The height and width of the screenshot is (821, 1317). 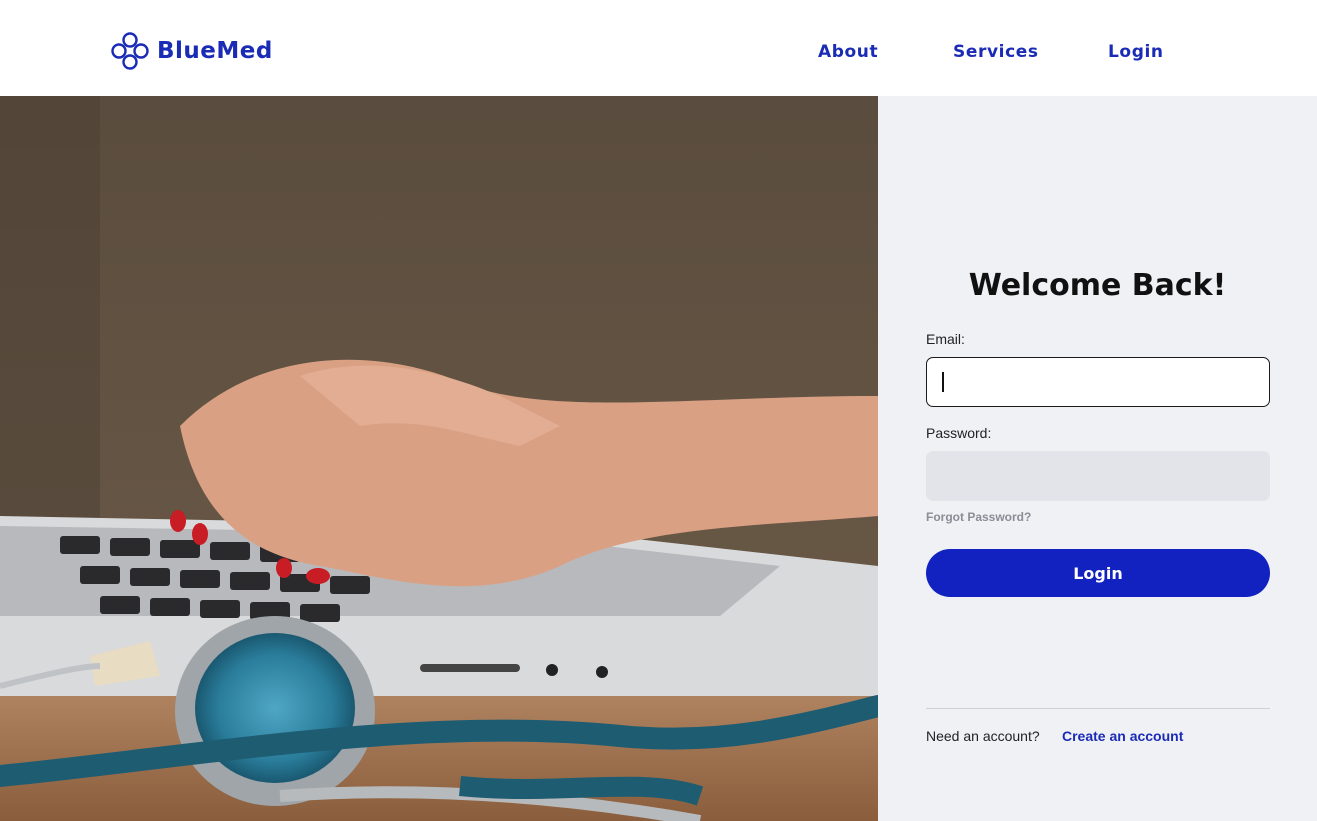 What do you see at coordinates (1098, 573) in the screenshot?
I see `login-button: Login` at bounding box center [1098, 573].